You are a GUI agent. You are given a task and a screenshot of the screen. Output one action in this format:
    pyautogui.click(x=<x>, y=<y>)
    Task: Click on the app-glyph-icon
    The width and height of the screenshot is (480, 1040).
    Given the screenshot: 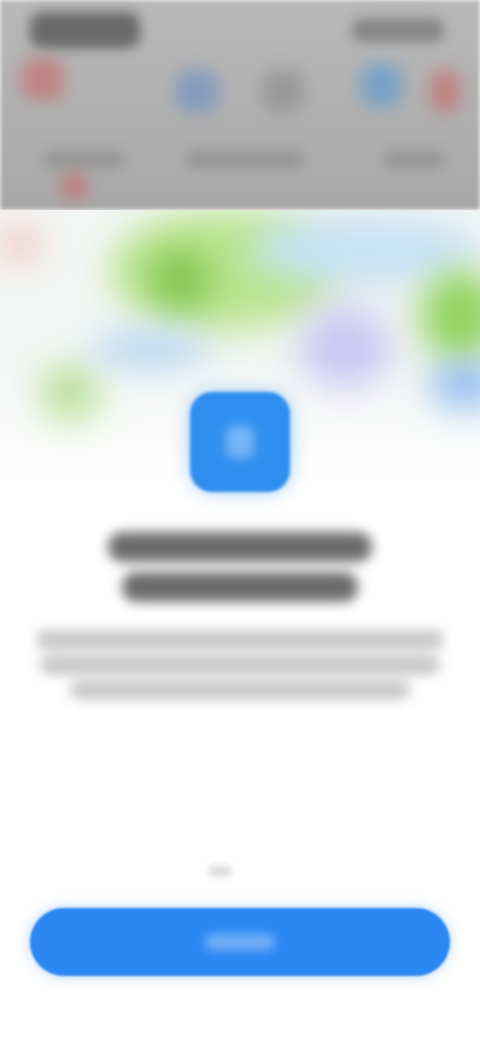 What is the action you would take?
    pyautogui.click(x=240, y=442)
    